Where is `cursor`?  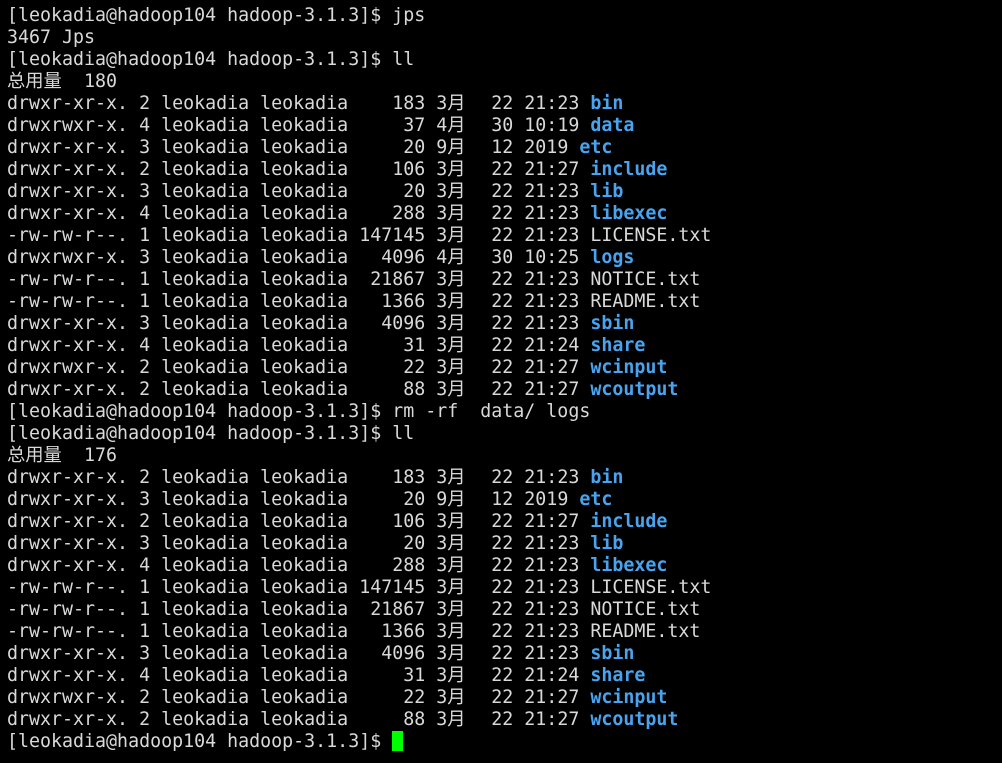 cursor is located at coordinates (398, 741).